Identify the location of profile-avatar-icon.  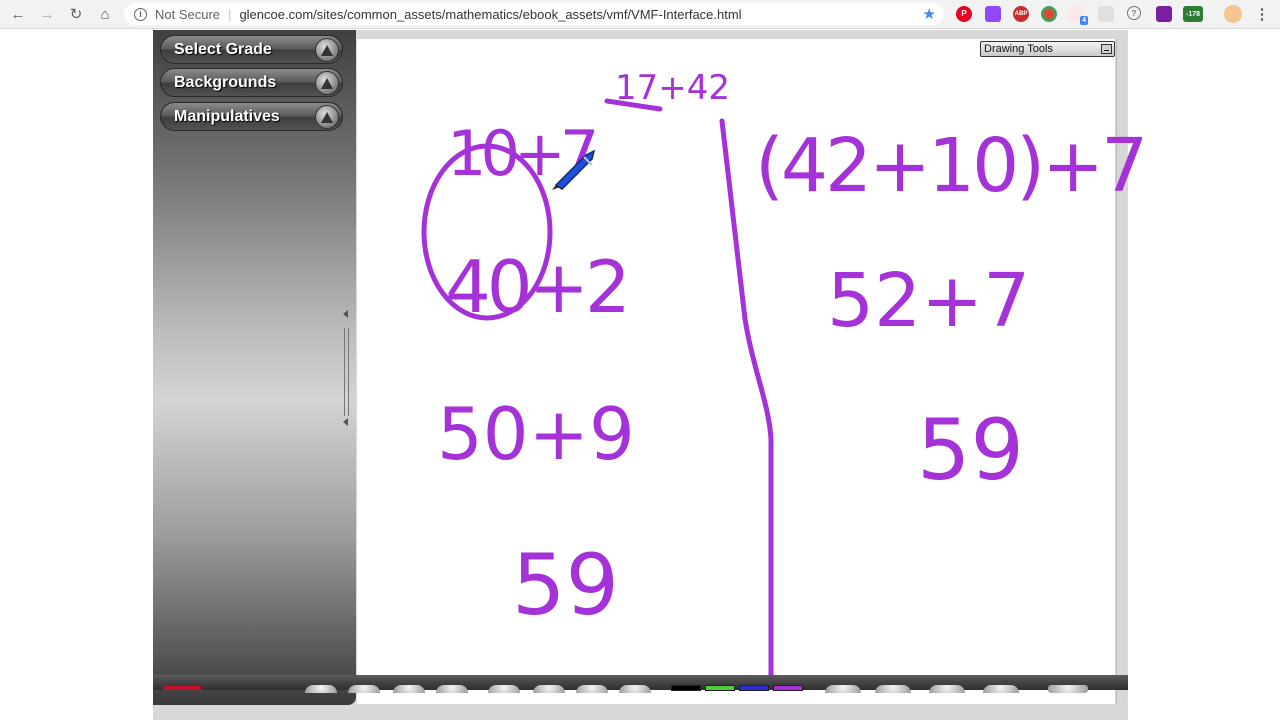
(1233, 14).